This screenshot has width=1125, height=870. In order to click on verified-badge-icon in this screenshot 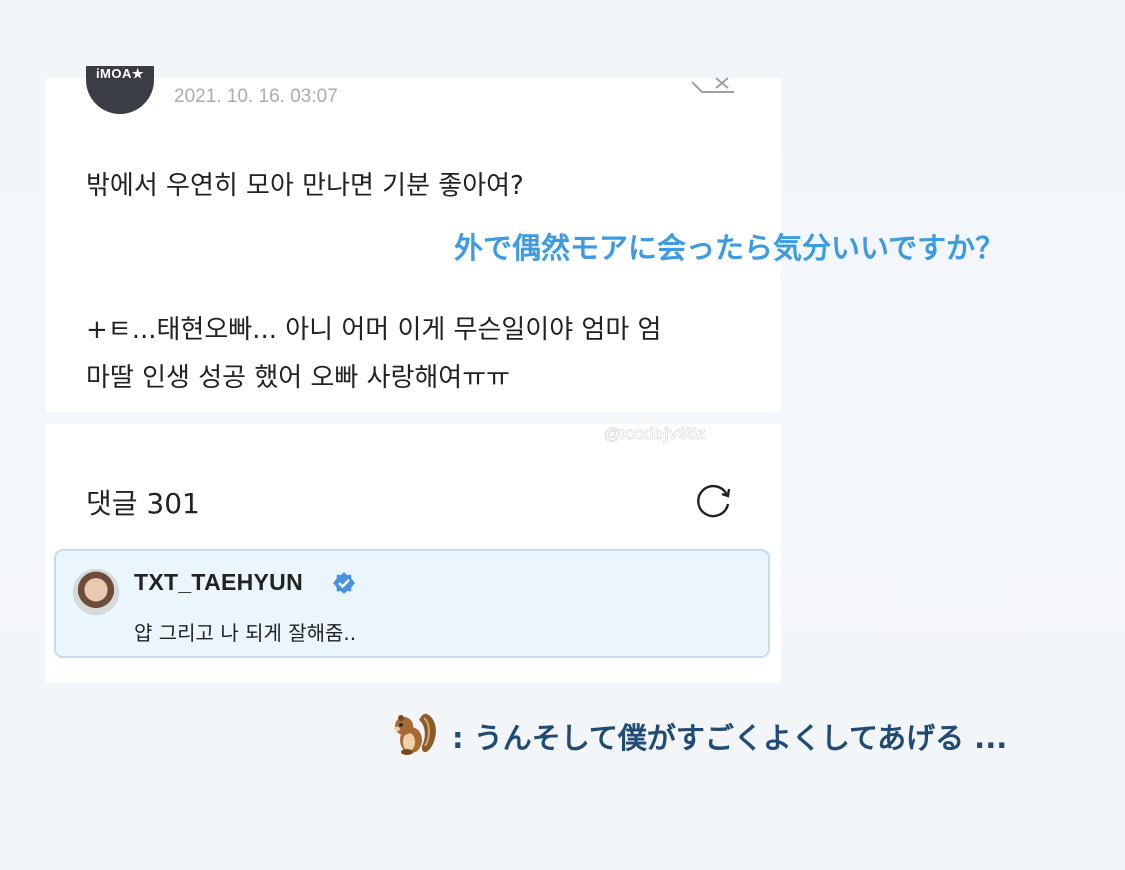, I will do `click(344, 583)`.